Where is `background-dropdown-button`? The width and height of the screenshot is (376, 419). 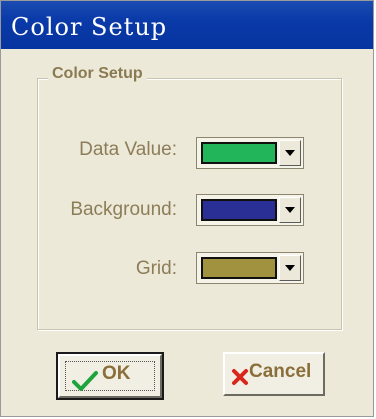
background-dropdown-button is located at coordinates (290, 210).